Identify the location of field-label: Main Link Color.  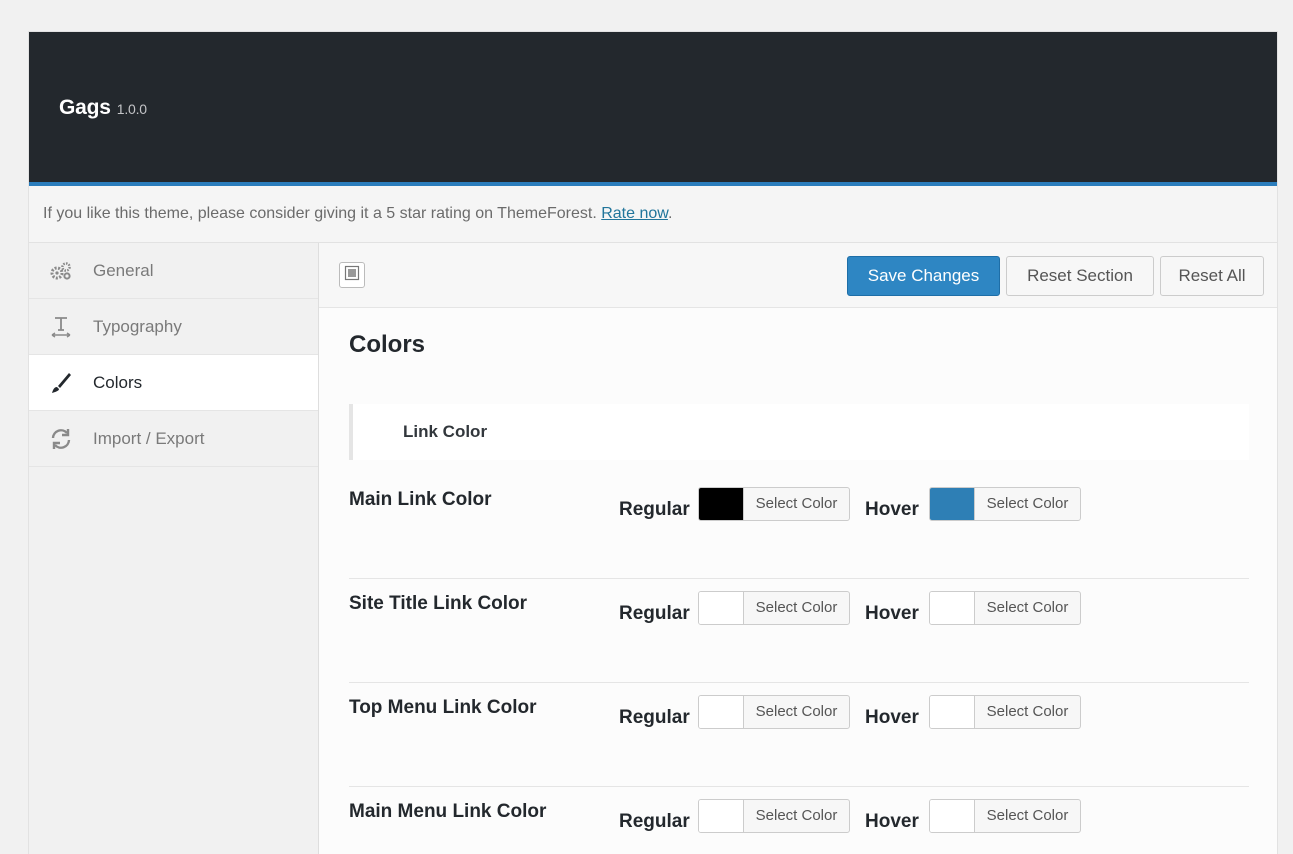
(420, 499).